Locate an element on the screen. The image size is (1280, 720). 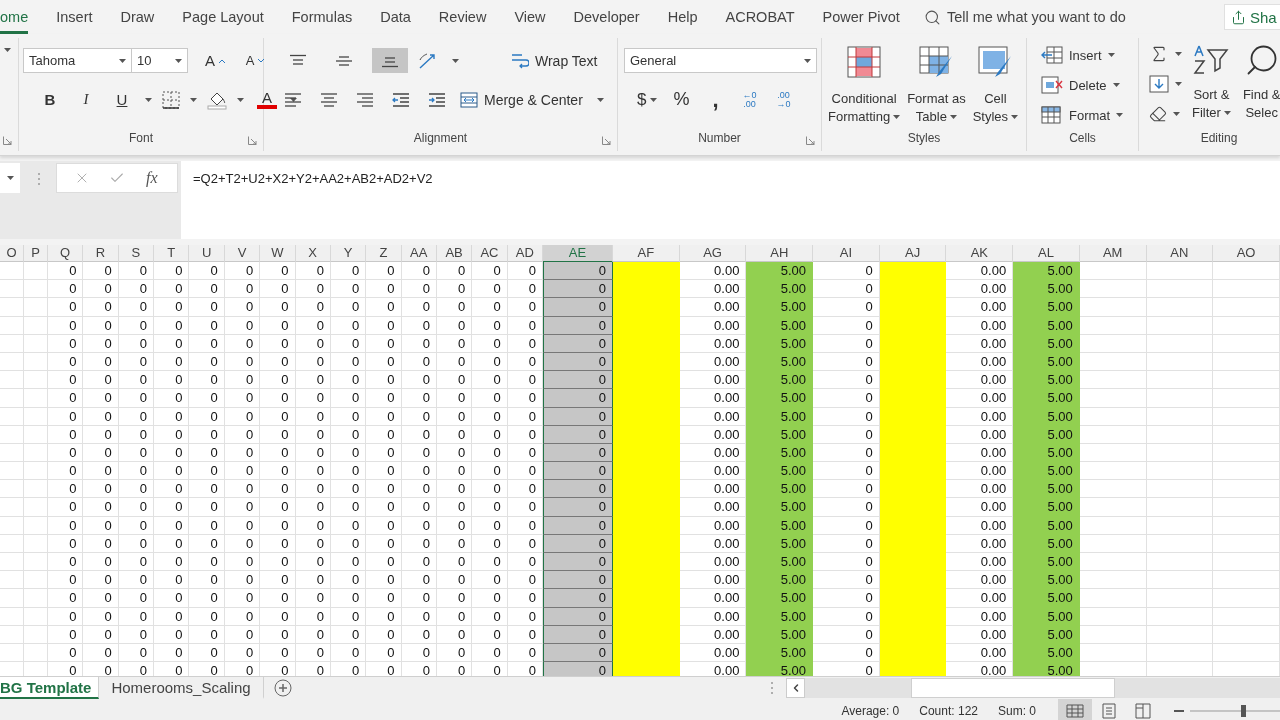
font-color-button: A is located at coordinates (267, 99).